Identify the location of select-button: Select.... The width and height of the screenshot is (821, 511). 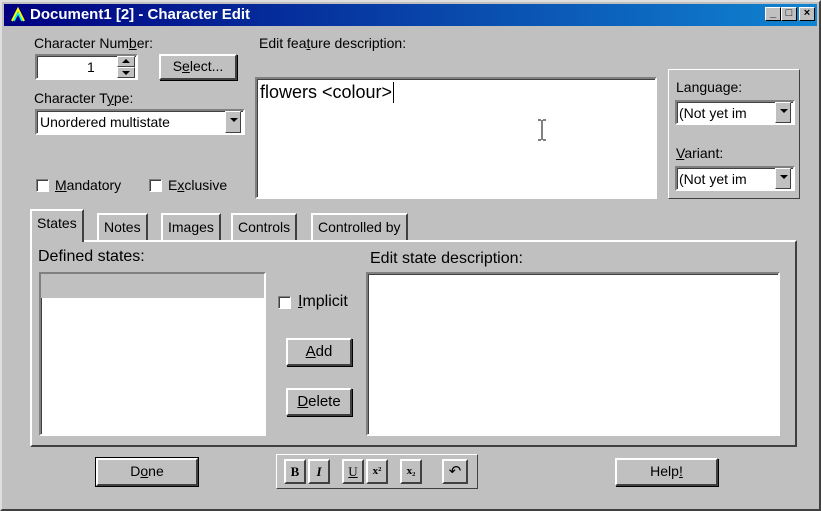
(198, 67).